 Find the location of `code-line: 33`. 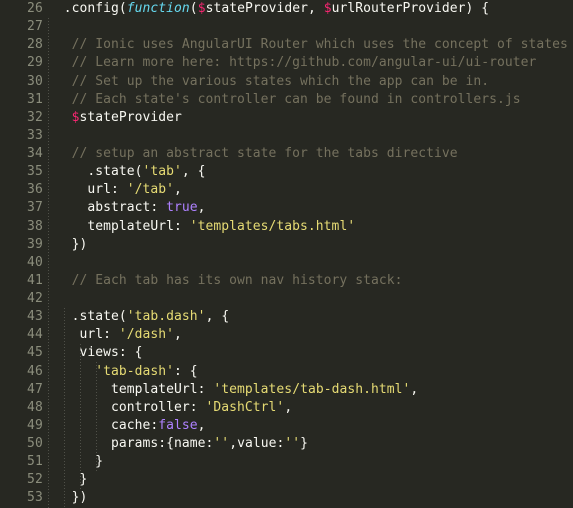

code-line: 33 is located at coordinates (286, 136).